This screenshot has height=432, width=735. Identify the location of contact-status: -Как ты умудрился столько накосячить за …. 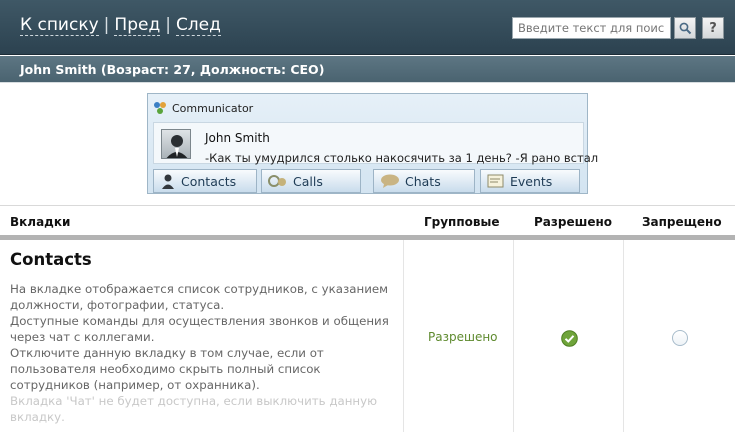
(402, 158).